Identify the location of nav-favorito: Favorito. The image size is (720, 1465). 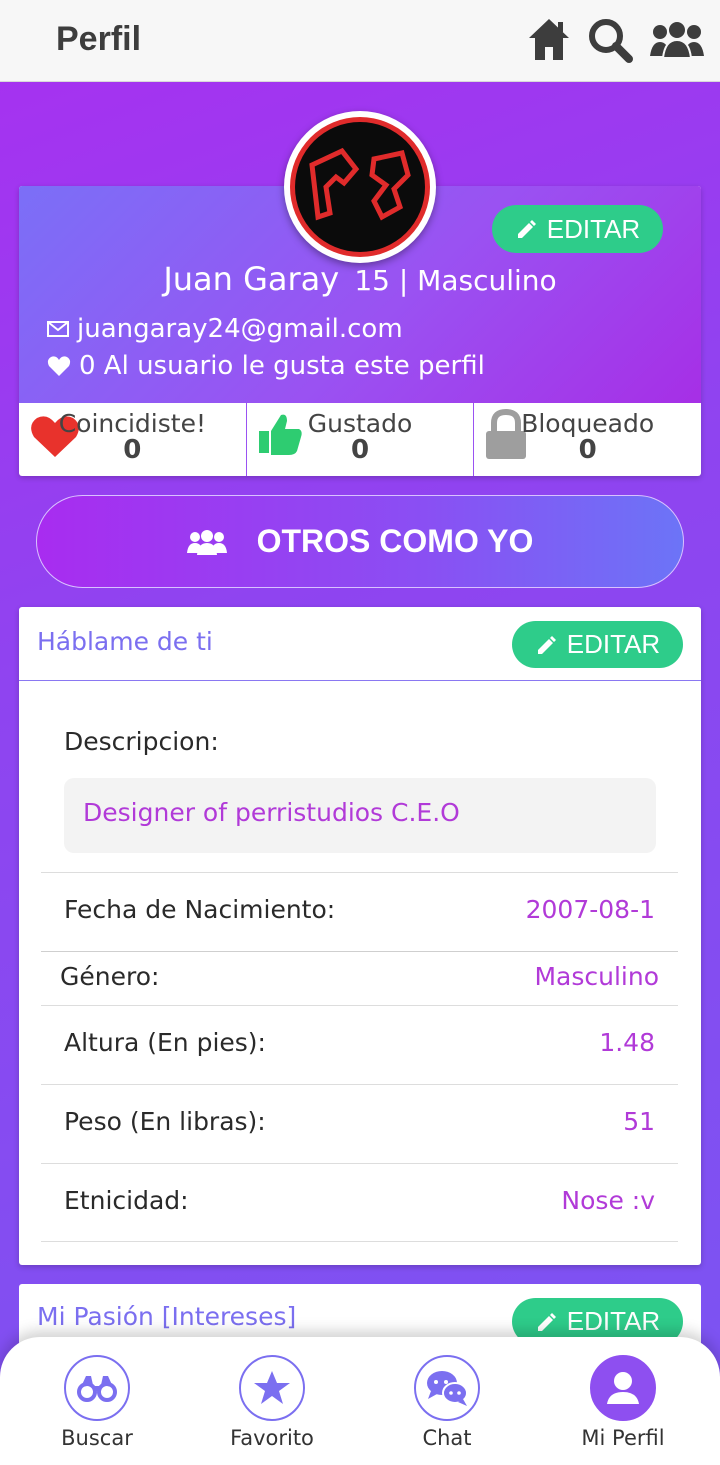
(272, 1401).